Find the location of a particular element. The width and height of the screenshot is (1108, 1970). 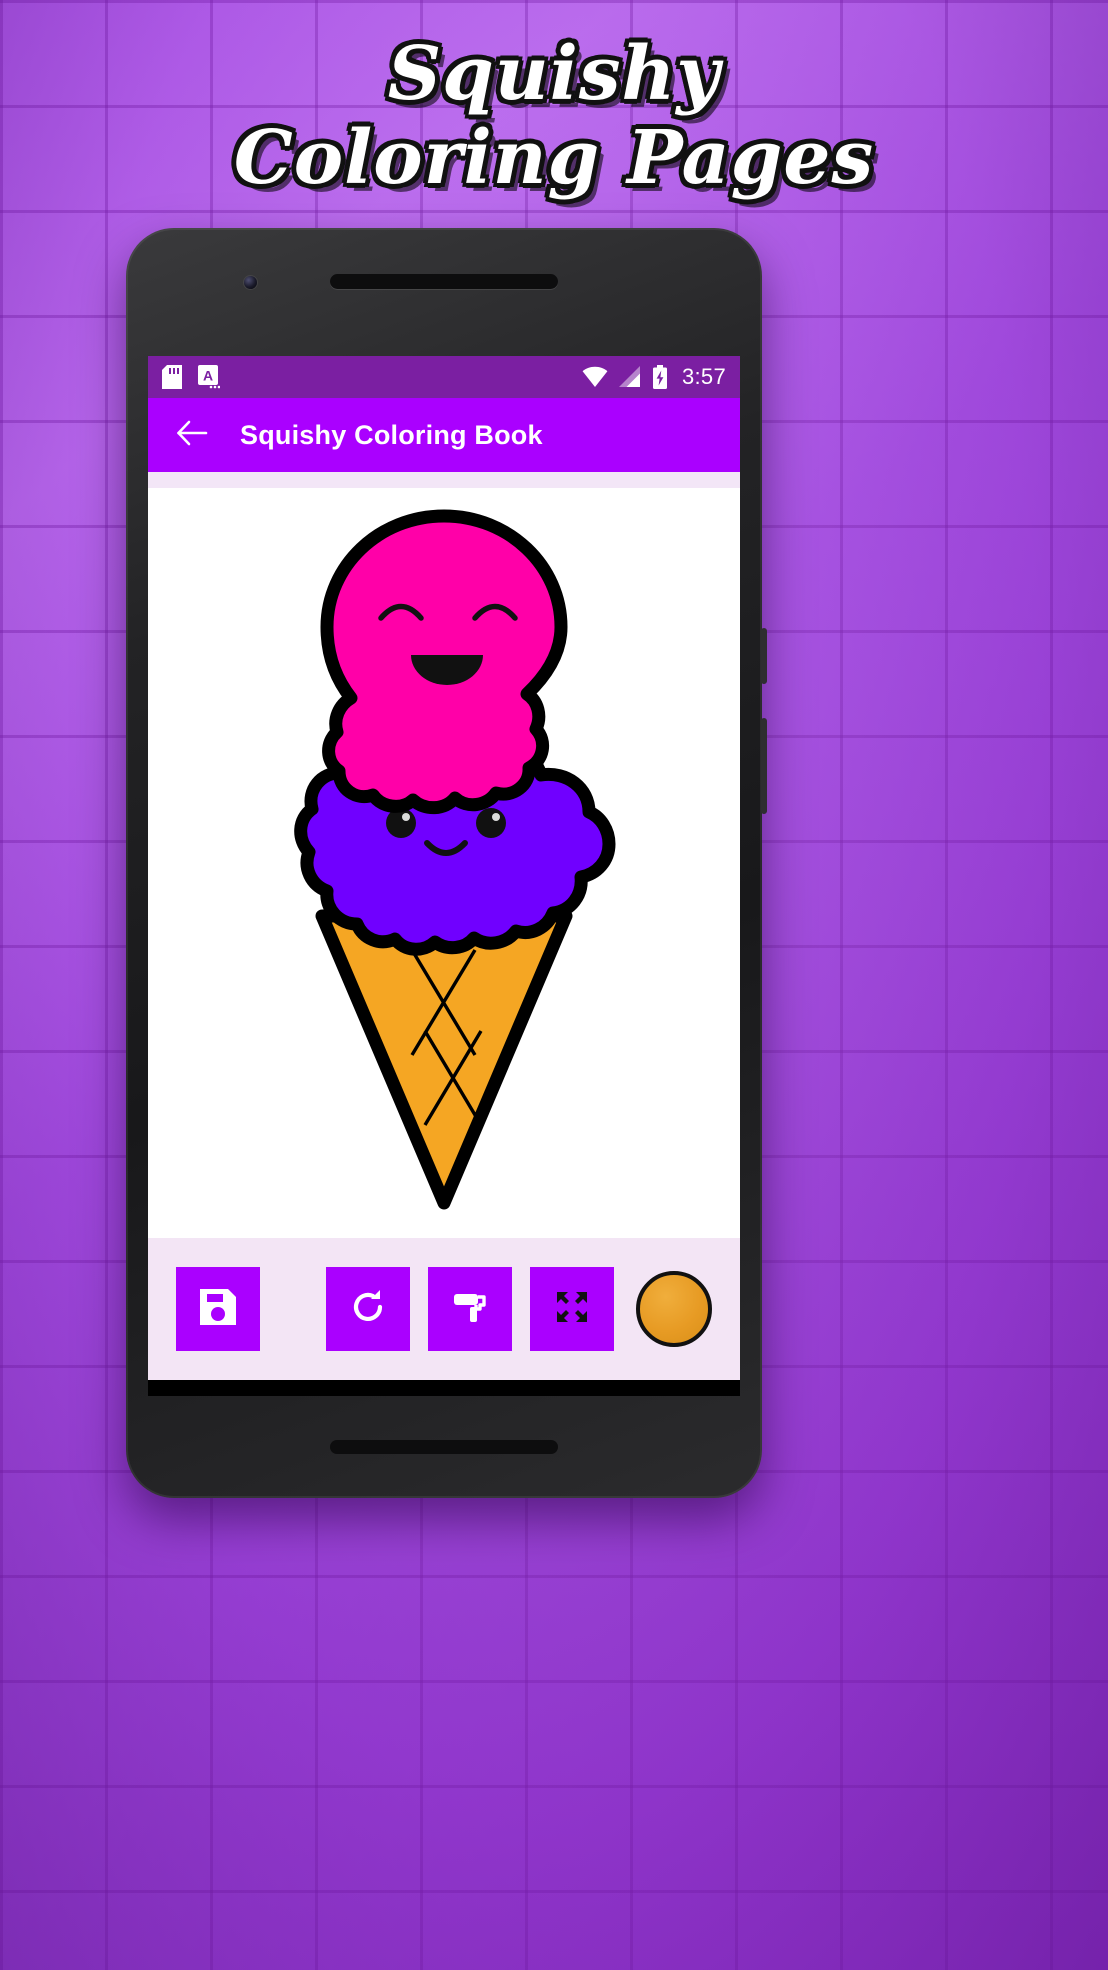

cone-shape is located at coordinates (444, 1059).